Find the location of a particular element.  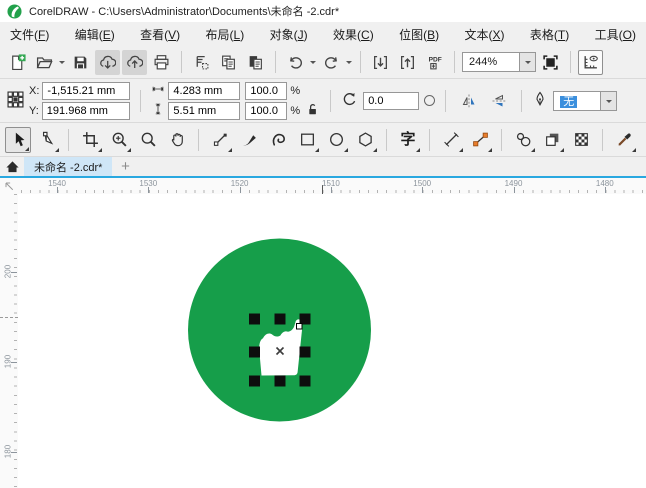

document-tab-label: 未命名 -2.cdr* is located at coordinates (68, 167).